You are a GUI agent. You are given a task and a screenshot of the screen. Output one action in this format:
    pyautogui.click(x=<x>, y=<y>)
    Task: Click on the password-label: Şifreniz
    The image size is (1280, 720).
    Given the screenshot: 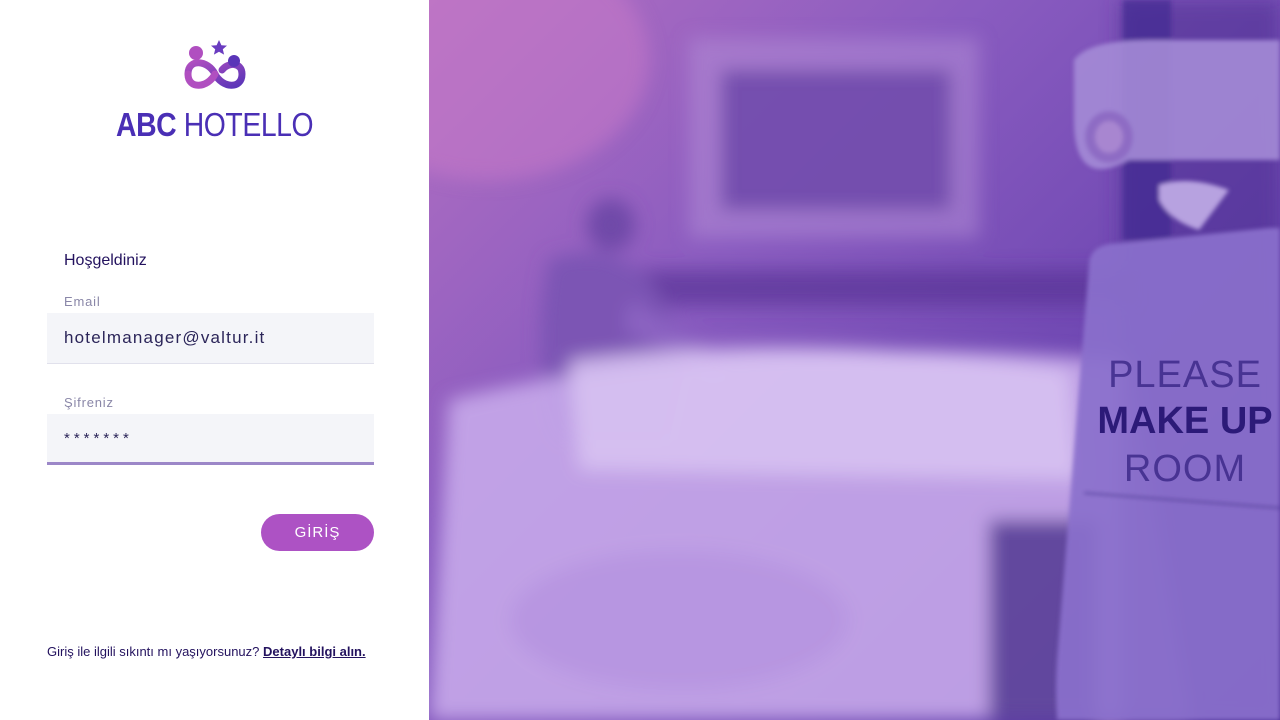 What is the action you would take?
    pyautogui.click(x=89, y=402)
    